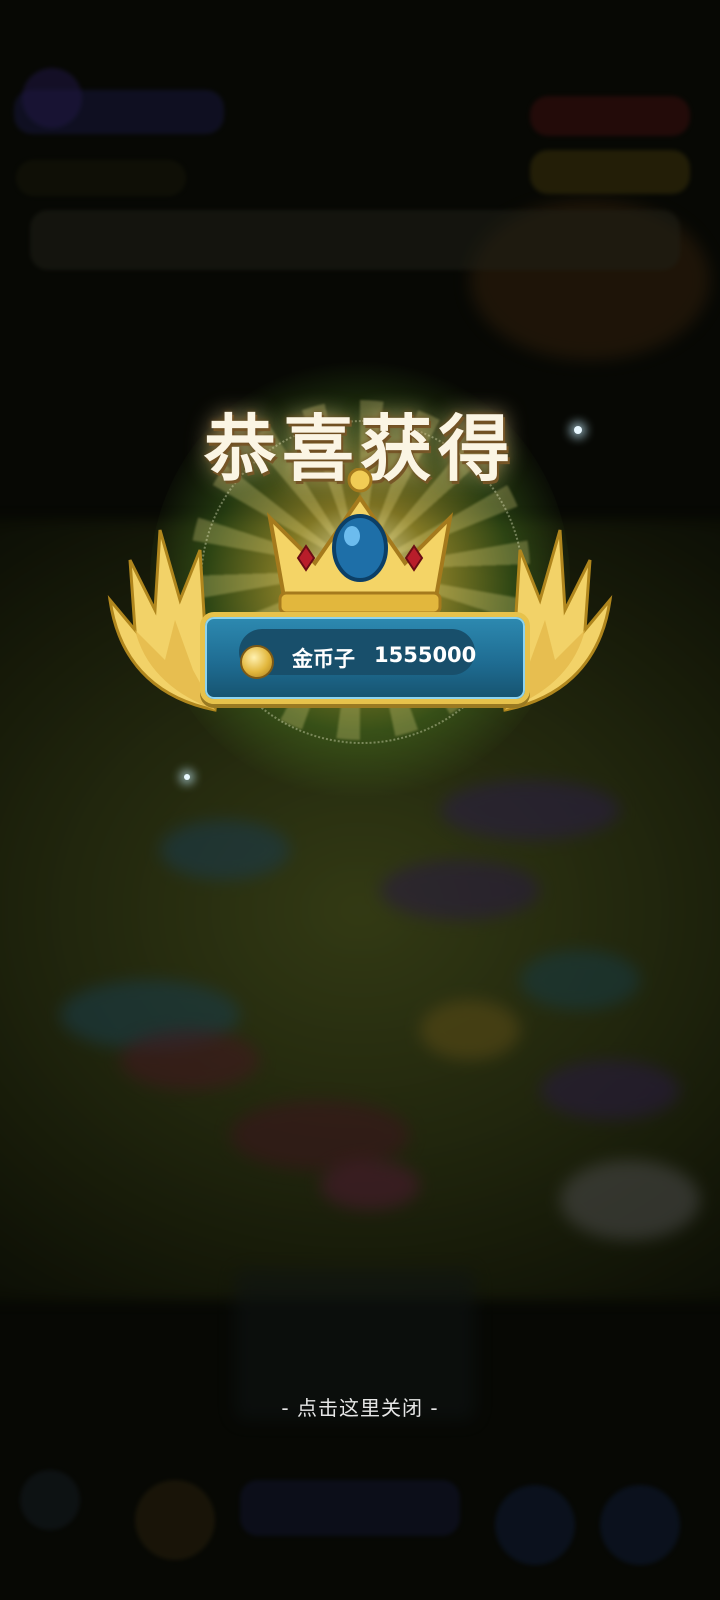 The width and height of the screenshot is (720, 1600). What do you see at coordinates (360, 541) in the screenshot?
I see `crown-icon` at bounding box center [360, 541].